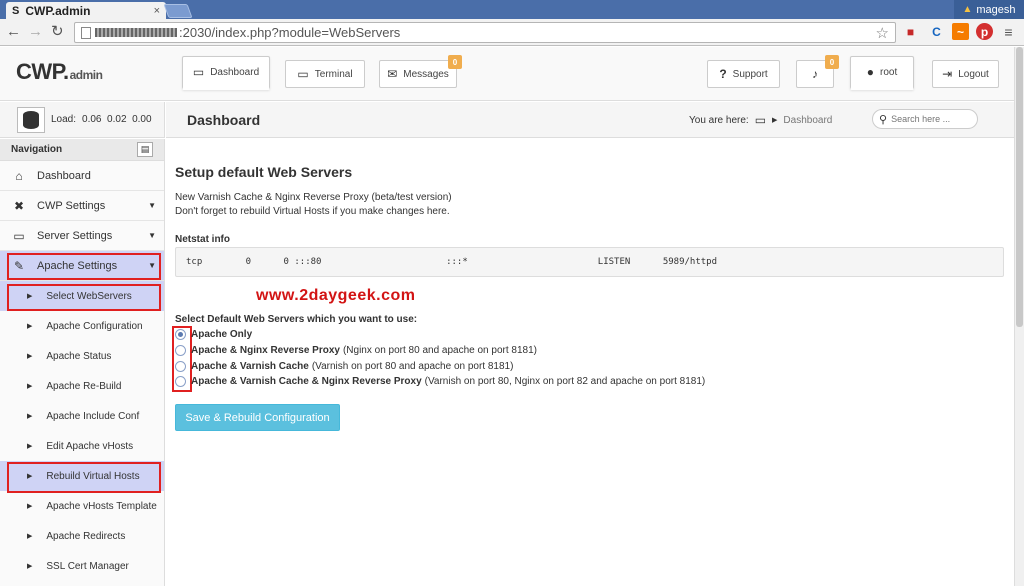 Image resolution: width=1024 pixels, height=586 pixels. I want to click on sidebar-sub-ssl-cert-manager: ▶ SSL Cert Manager, so click(82, 566).